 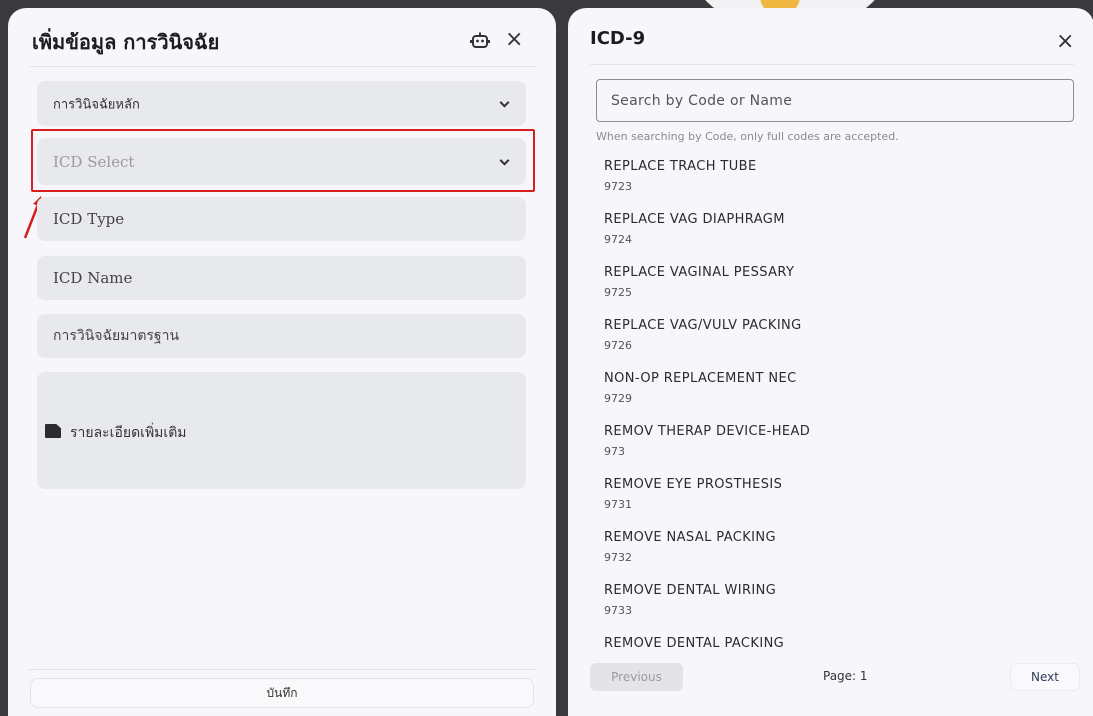 I want to click on list-item: REMOVE DENTAL PACKING, so click(x=834, y=642).